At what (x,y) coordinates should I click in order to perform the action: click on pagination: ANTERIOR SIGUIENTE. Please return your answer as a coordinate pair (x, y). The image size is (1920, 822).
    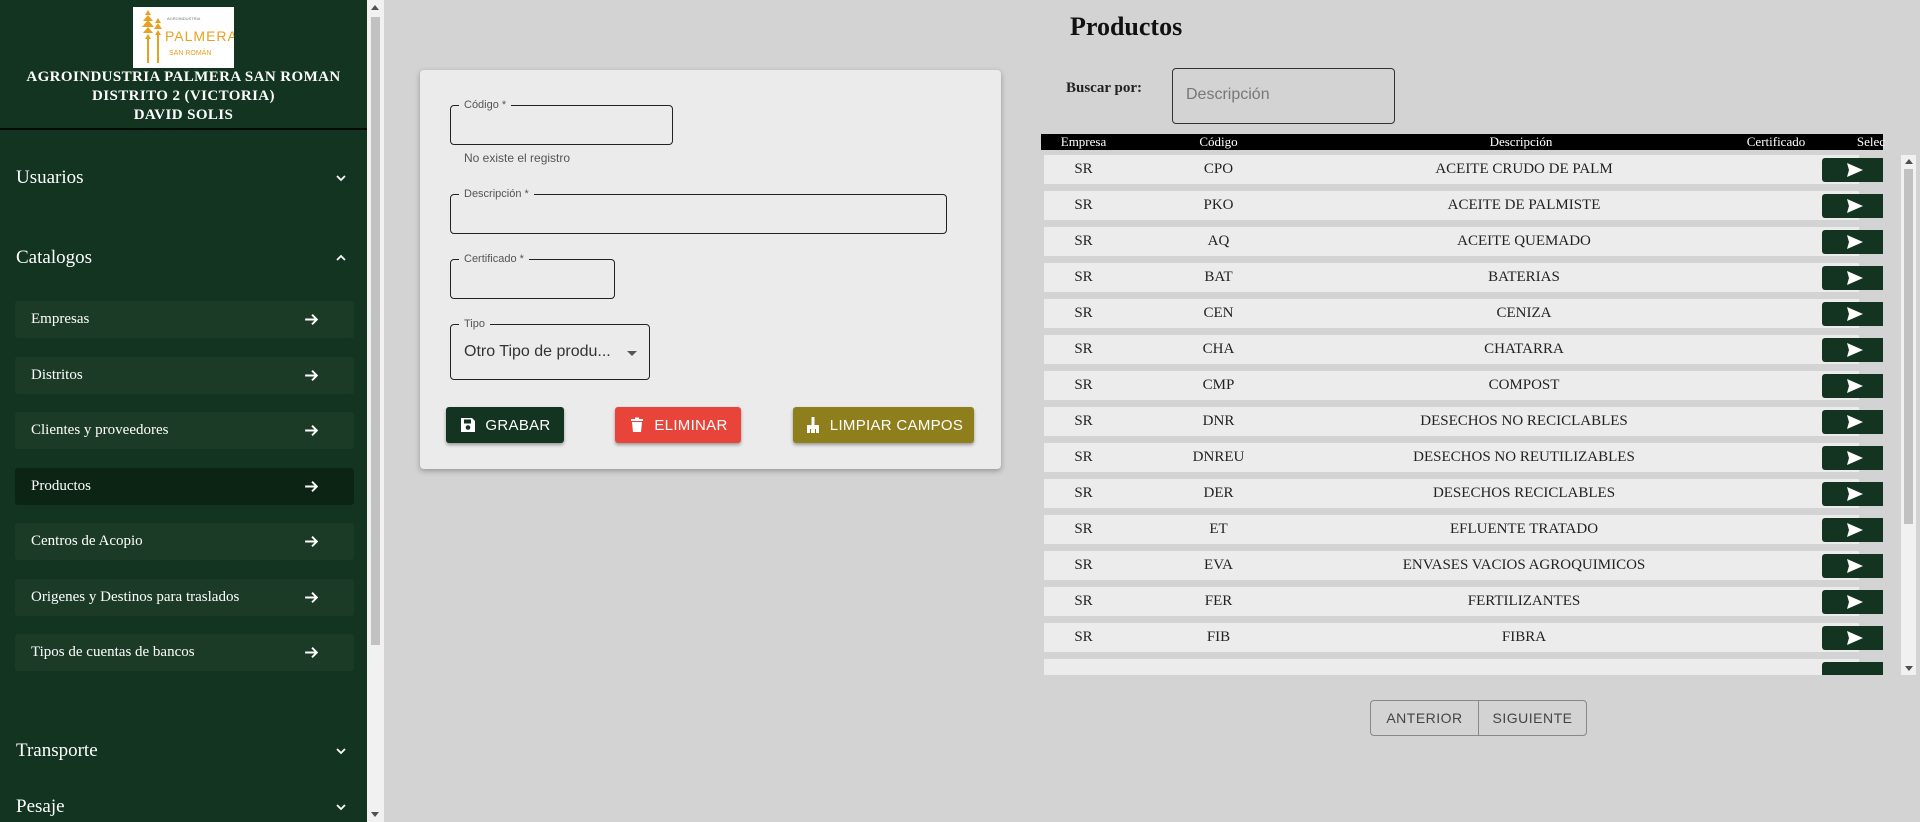
    Looking at the image, I should click on (1478, 718).